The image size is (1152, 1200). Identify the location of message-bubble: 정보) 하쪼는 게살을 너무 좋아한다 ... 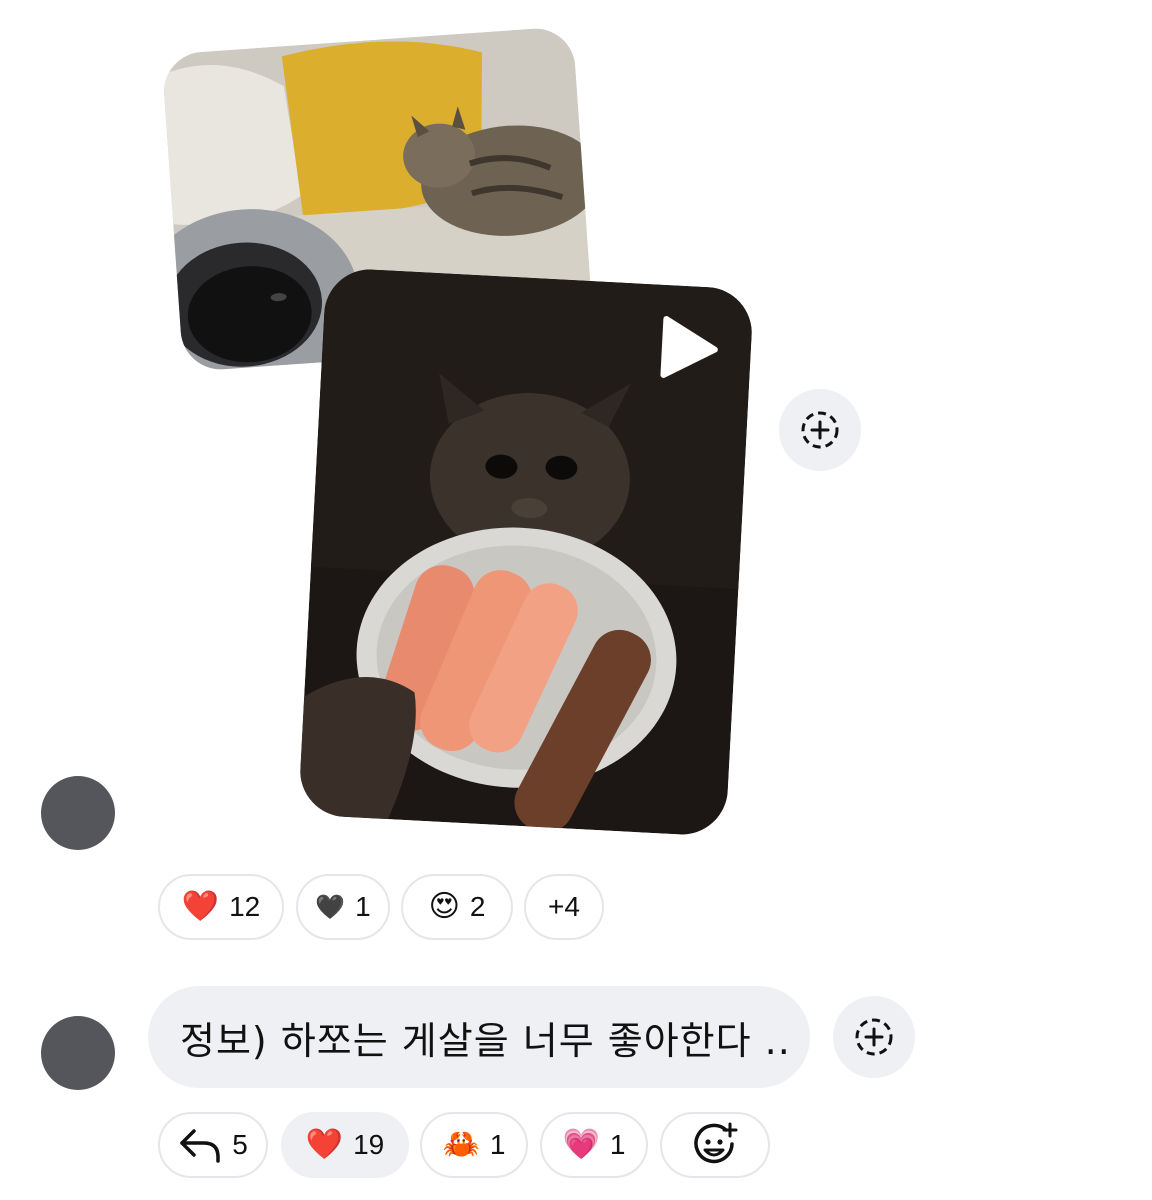
(479, 1037).